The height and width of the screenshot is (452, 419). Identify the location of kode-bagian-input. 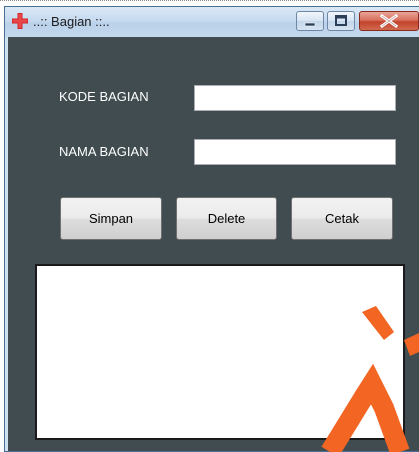
(295, 98).